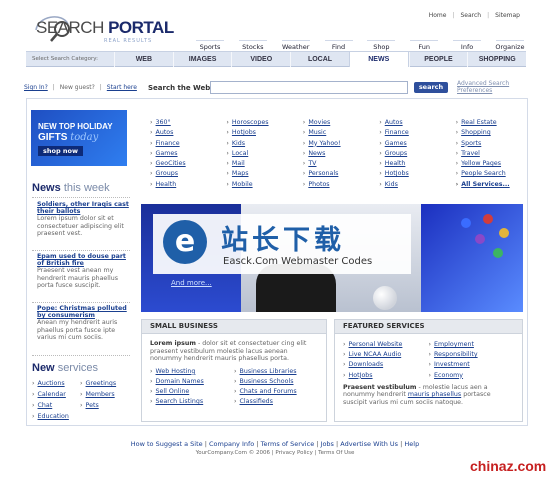 The width and height of the screenshot is (550, 480). Describe the element at coordinates (510, 39) in the screenshot. I see `category-organize: Organize` at that location.